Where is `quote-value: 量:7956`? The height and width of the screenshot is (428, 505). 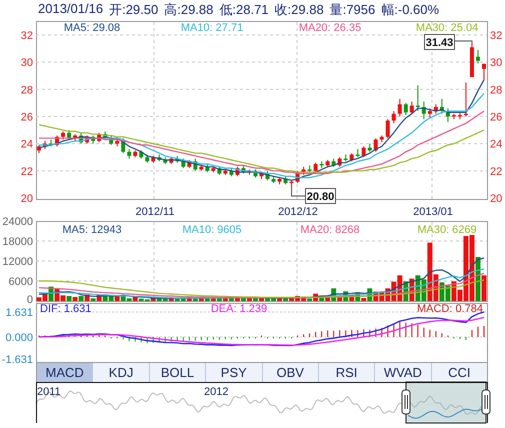 quote-value: 量:7956 is located at coordinates (353, 10).